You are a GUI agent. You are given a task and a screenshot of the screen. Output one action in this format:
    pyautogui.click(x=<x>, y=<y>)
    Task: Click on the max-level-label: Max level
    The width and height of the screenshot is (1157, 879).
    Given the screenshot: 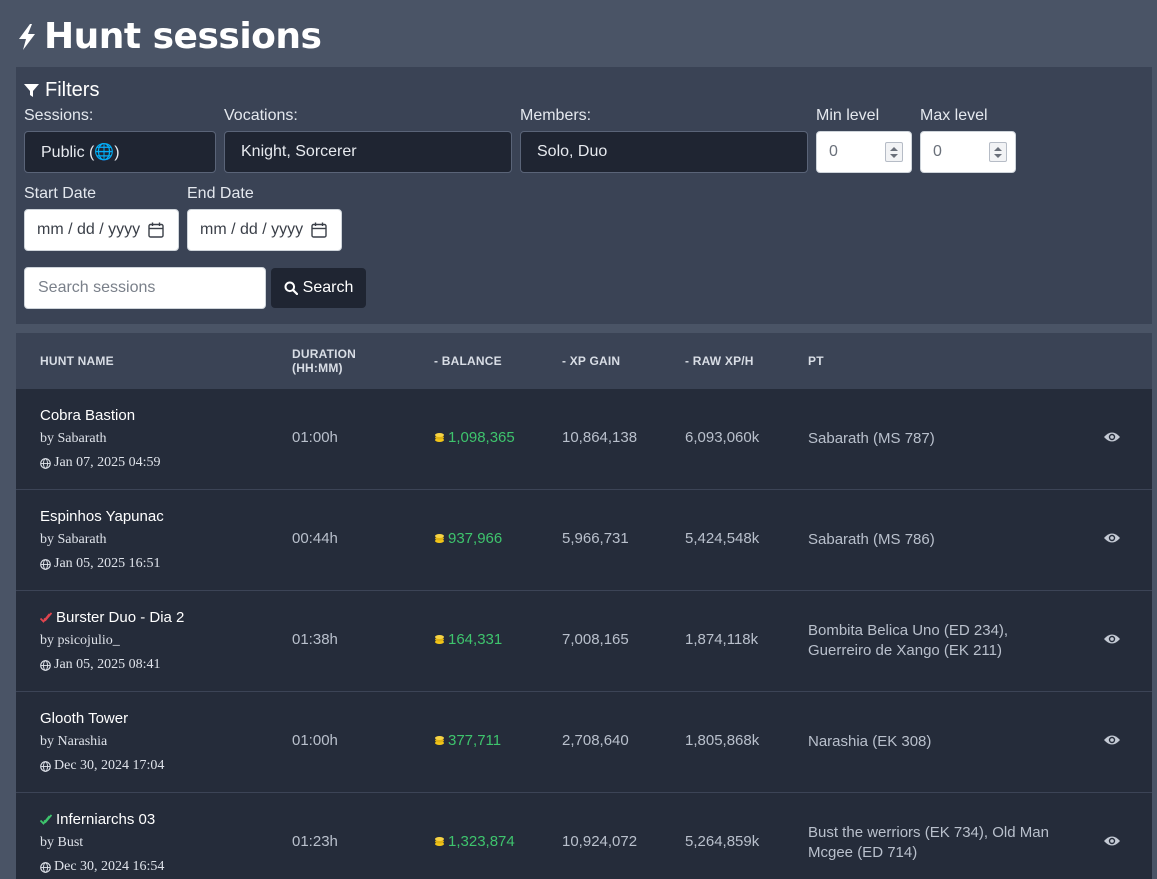 What is the action you would take?
    pyautogui.click(x=954, y=115)
    